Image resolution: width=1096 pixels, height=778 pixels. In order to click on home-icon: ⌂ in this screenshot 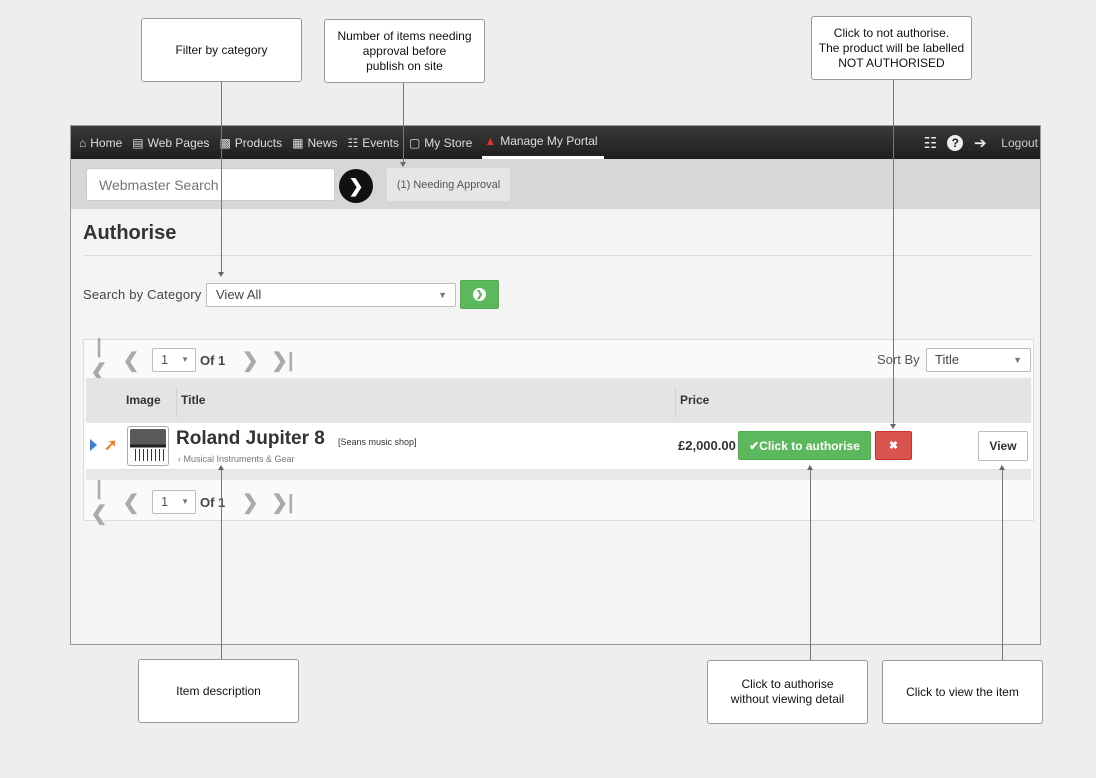, I will do `click(83, 142)`.